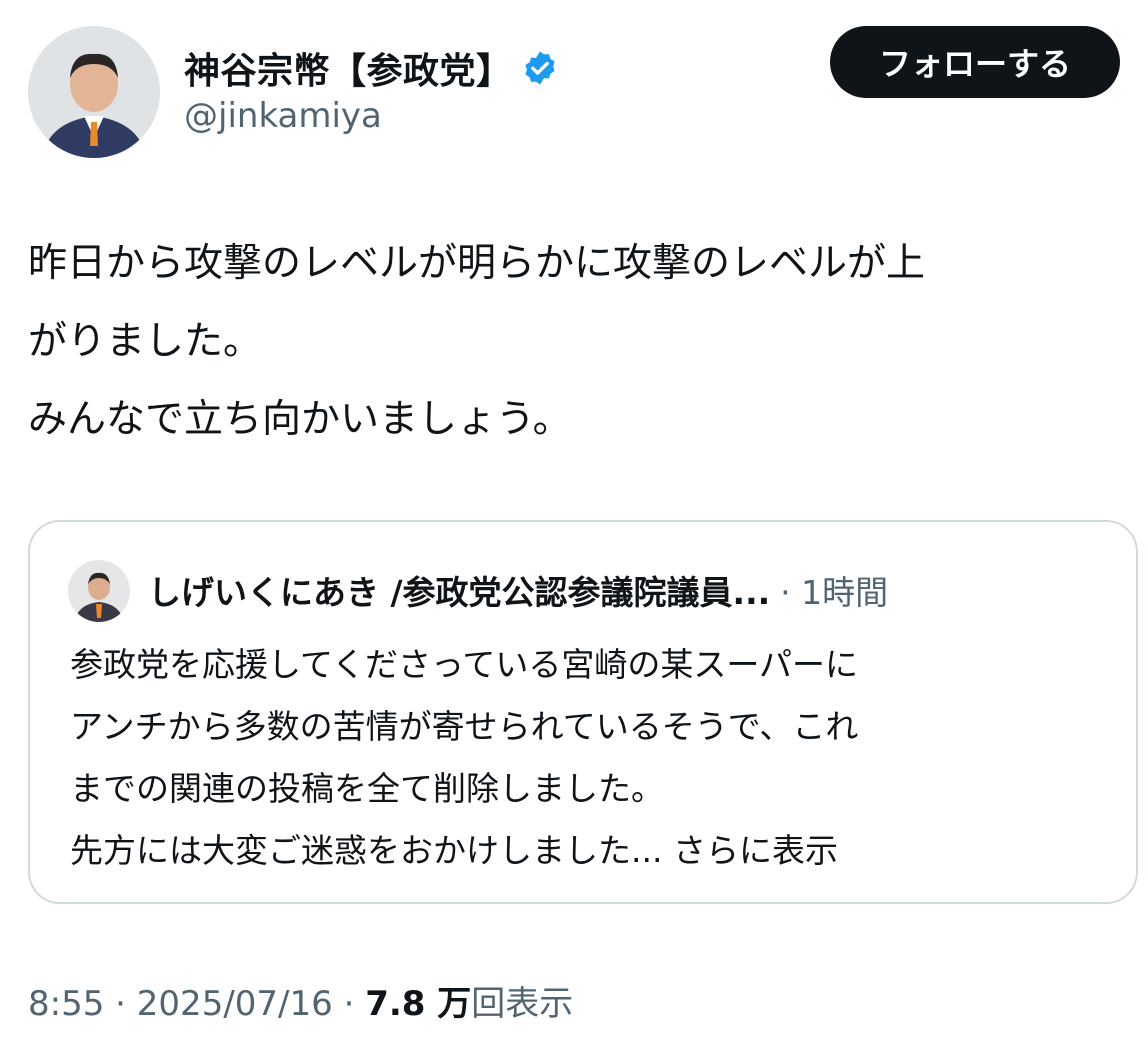 The height and width of the screenshot is (1038, 1148). Describe the element at coordinates (574, 96) in the screenshot. I see `tweet-header: 神谷宗幣【参政党】 @jinkamiya フォローする` at that location.